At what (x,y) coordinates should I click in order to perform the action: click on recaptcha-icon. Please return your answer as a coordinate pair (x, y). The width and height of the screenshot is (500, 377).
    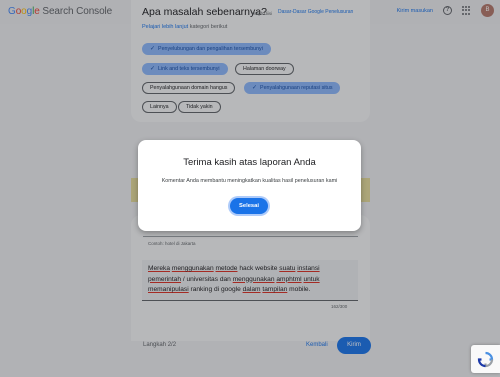
    Looking at the image, I should click on (485, 359).